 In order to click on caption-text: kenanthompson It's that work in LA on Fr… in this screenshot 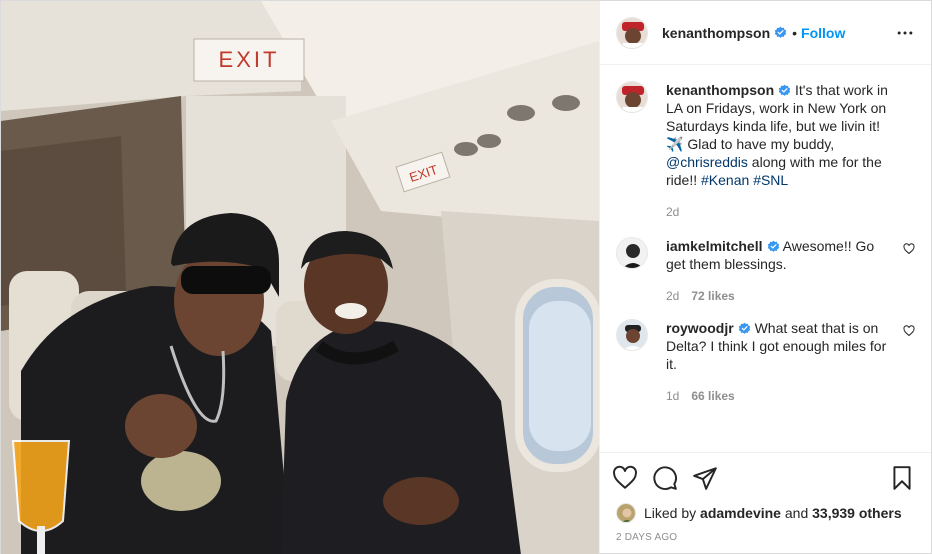, I will do `click(778, 135)`.